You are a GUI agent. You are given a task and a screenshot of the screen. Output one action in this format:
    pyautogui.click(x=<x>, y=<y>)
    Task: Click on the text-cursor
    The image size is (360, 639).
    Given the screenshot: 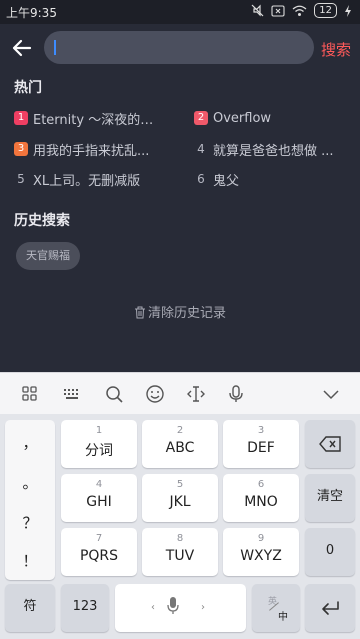 What is the action you would take?
    pyautogui.click(x=55, y=47)
    